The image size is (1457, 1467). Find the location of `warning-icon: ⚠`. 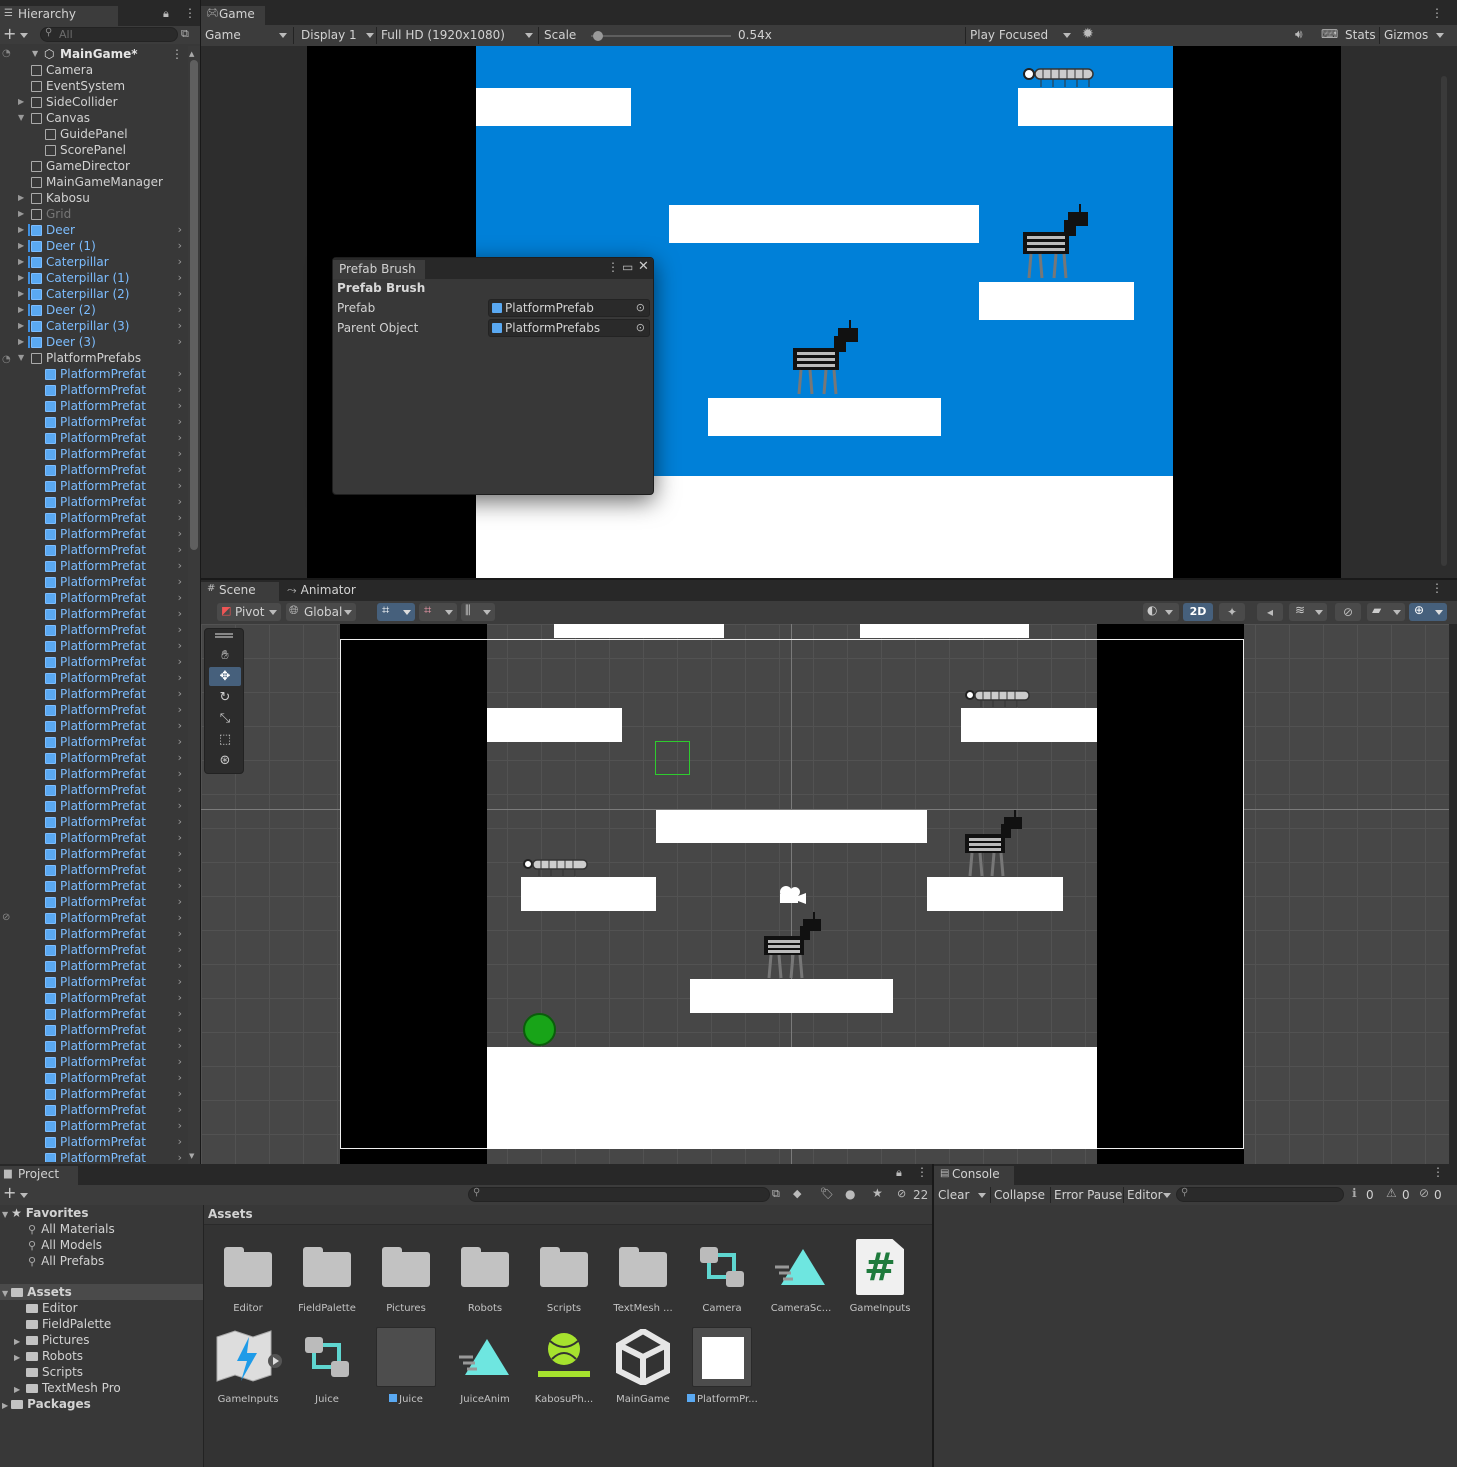

warning-icon: ⚠ is located at coordinates (1391, 1193).